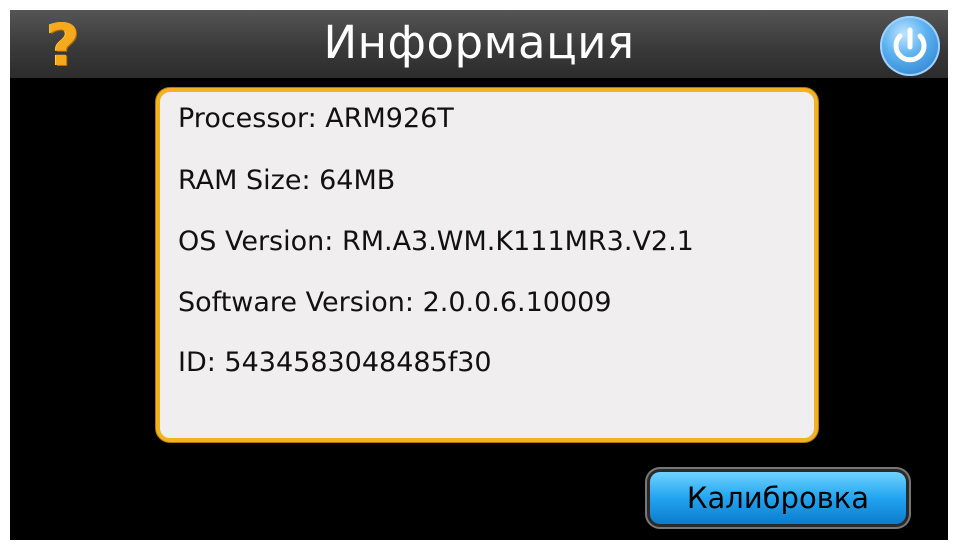 This screenshot has width=960, height=548. Describe the element at coordinates (436, 241) in the screenshot. I see `os-version-info: OS Version: RM.A3.WM.K111MR3.V2.1` at that location.